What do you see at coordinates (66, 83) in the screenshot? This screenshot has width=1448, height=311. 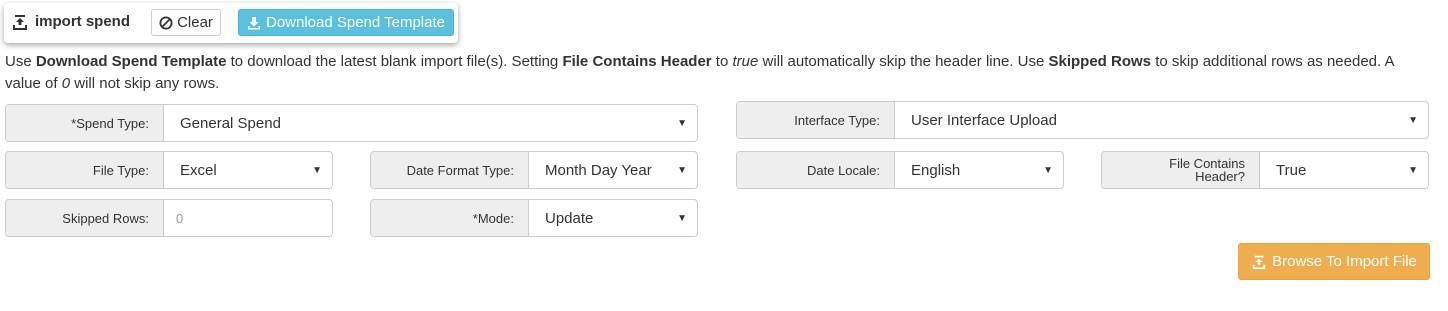 I see `desc-italic: 0` at bounding box center [66, 83].